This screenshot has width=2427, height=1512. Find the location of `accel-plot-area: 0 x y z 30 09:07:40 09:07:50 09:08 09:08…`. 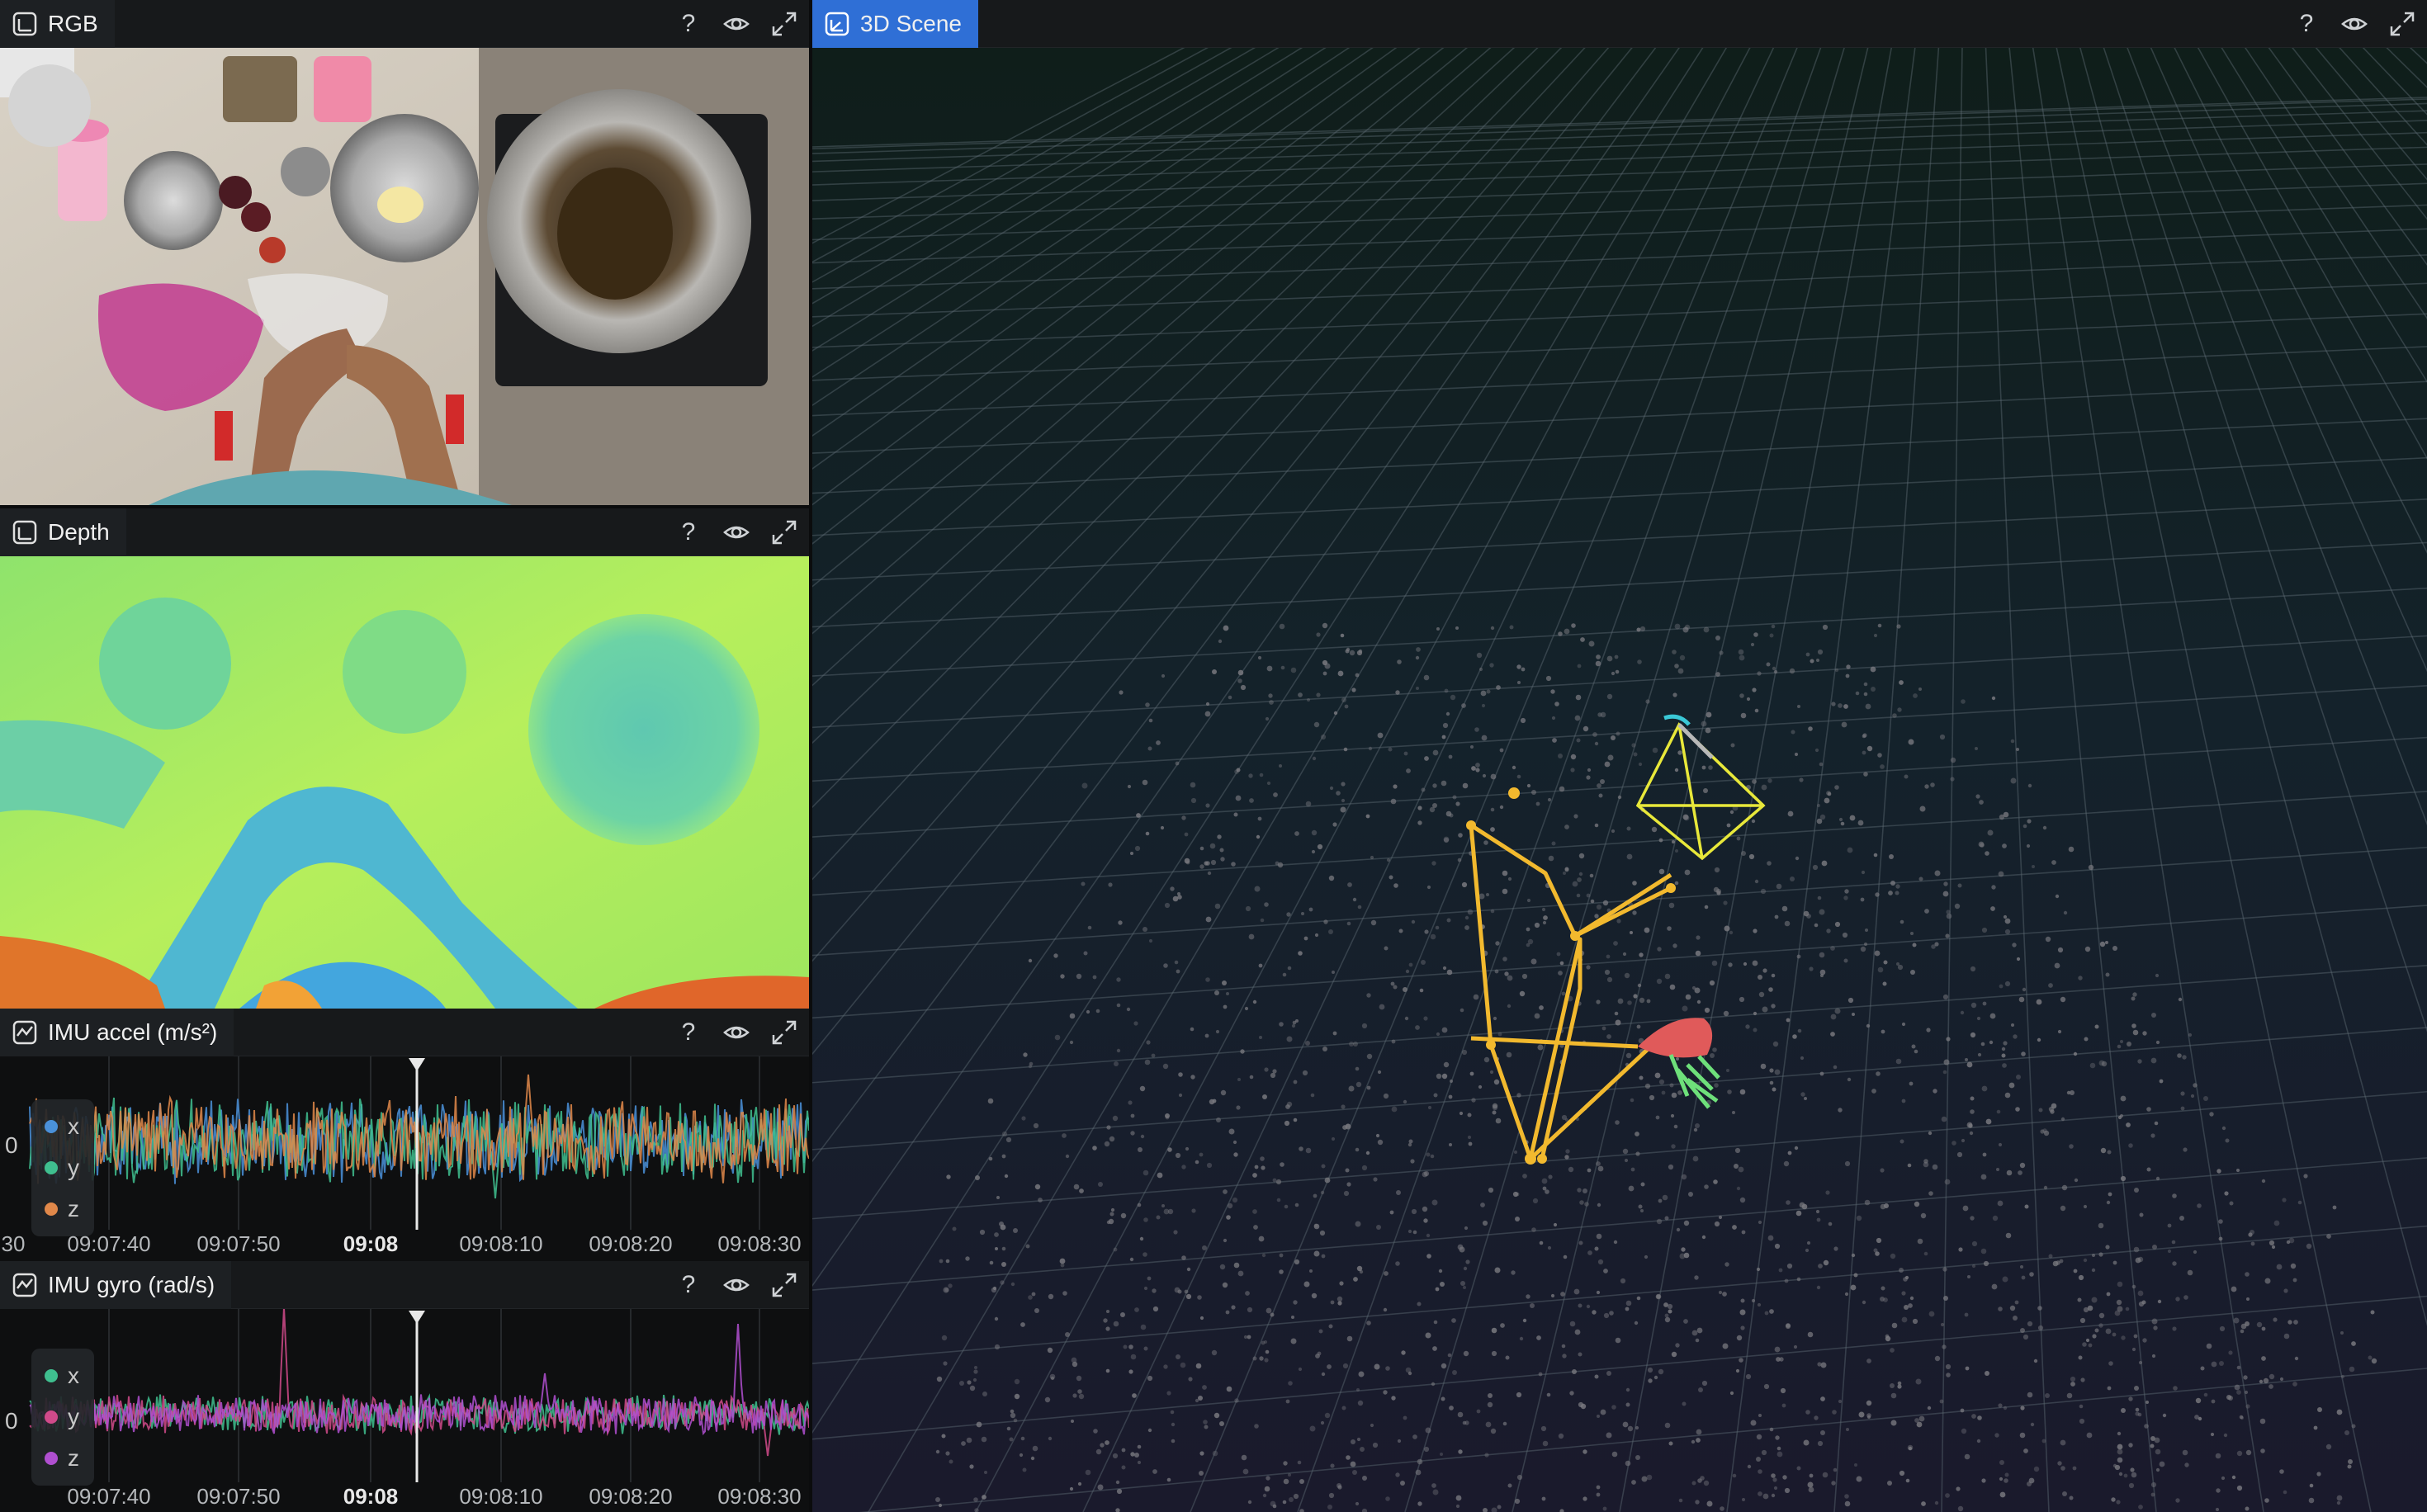

accel-plot-area: 0 x y z 30 09:07:40 09:07:50 09:08 09:08… is located at coordinates (404, 1158).